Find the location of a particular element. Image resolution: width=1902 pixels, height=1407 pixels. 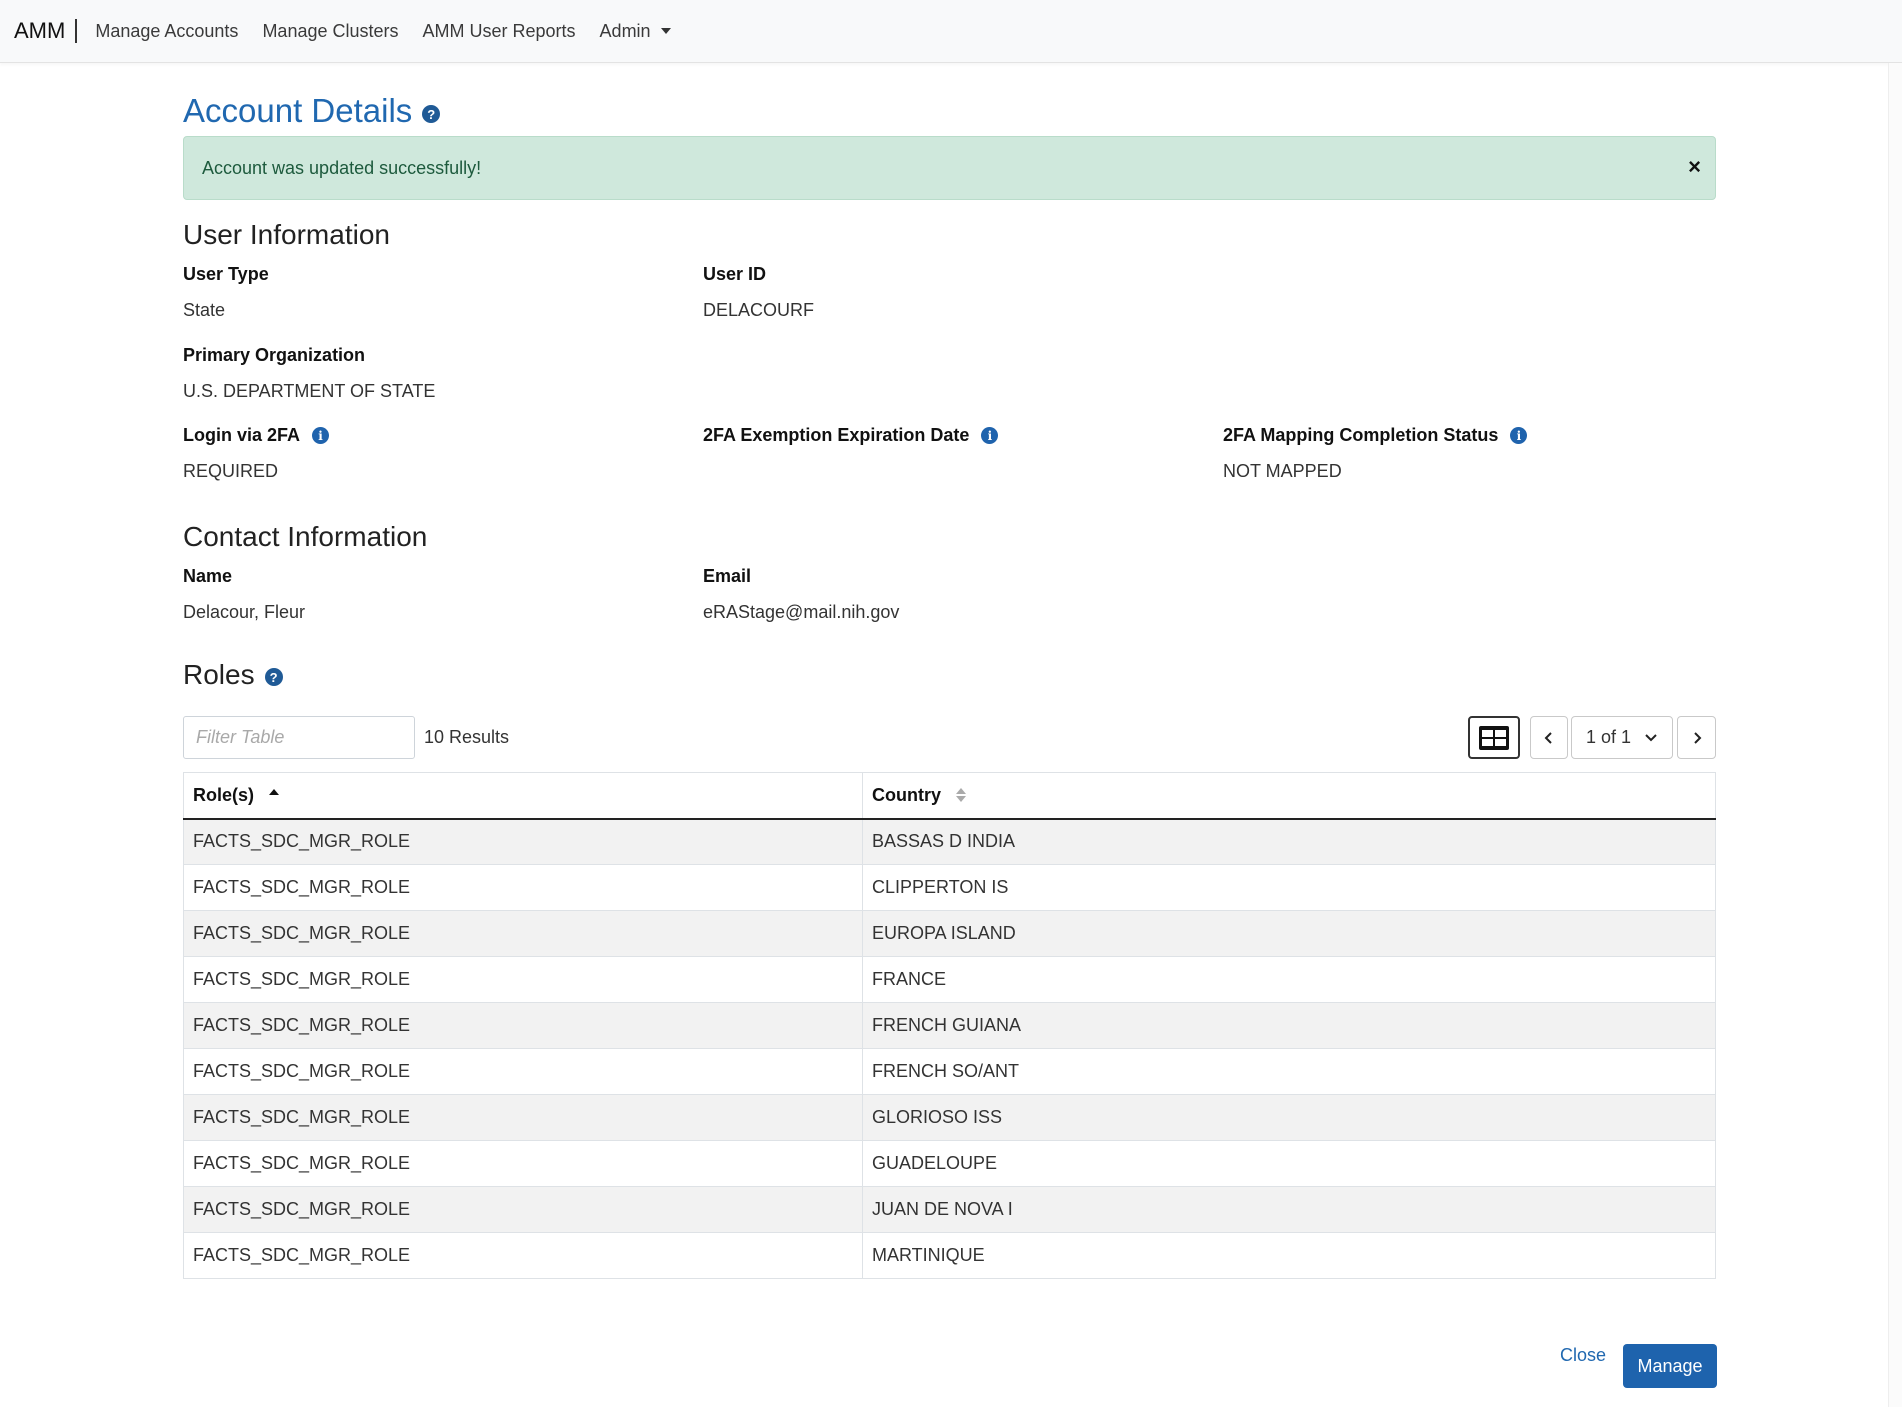

table-row: FACTS_SDC_MGR_ROLE BASSAS D INDIA is located at coordinates (949, 841).